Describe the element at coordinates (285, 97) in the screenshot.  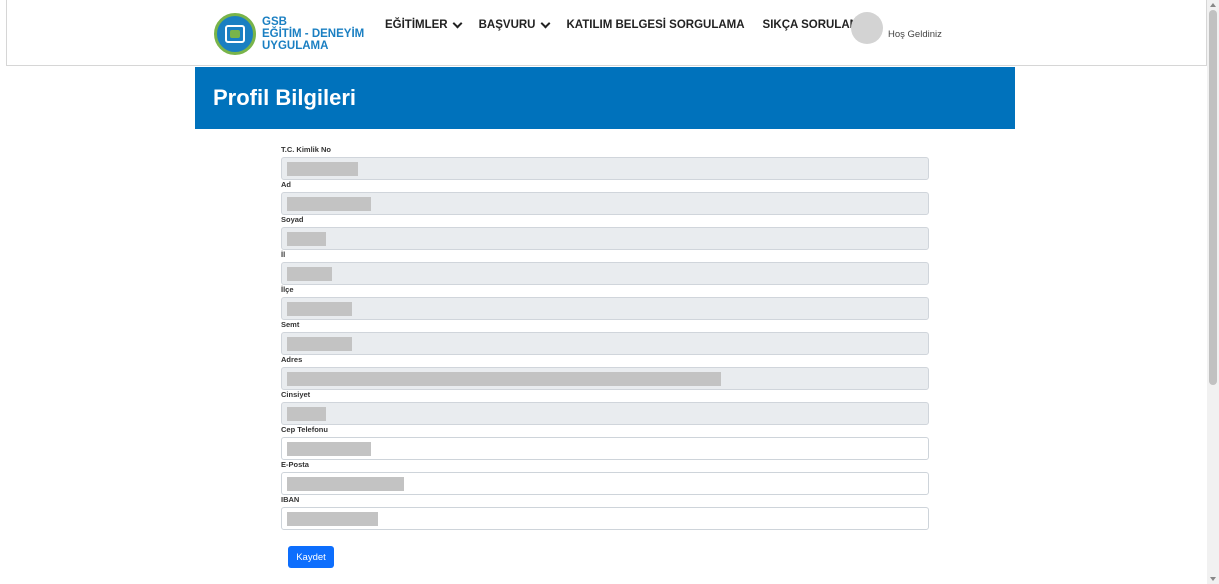
I see `page-title: Profil Bilgileri` at that location.